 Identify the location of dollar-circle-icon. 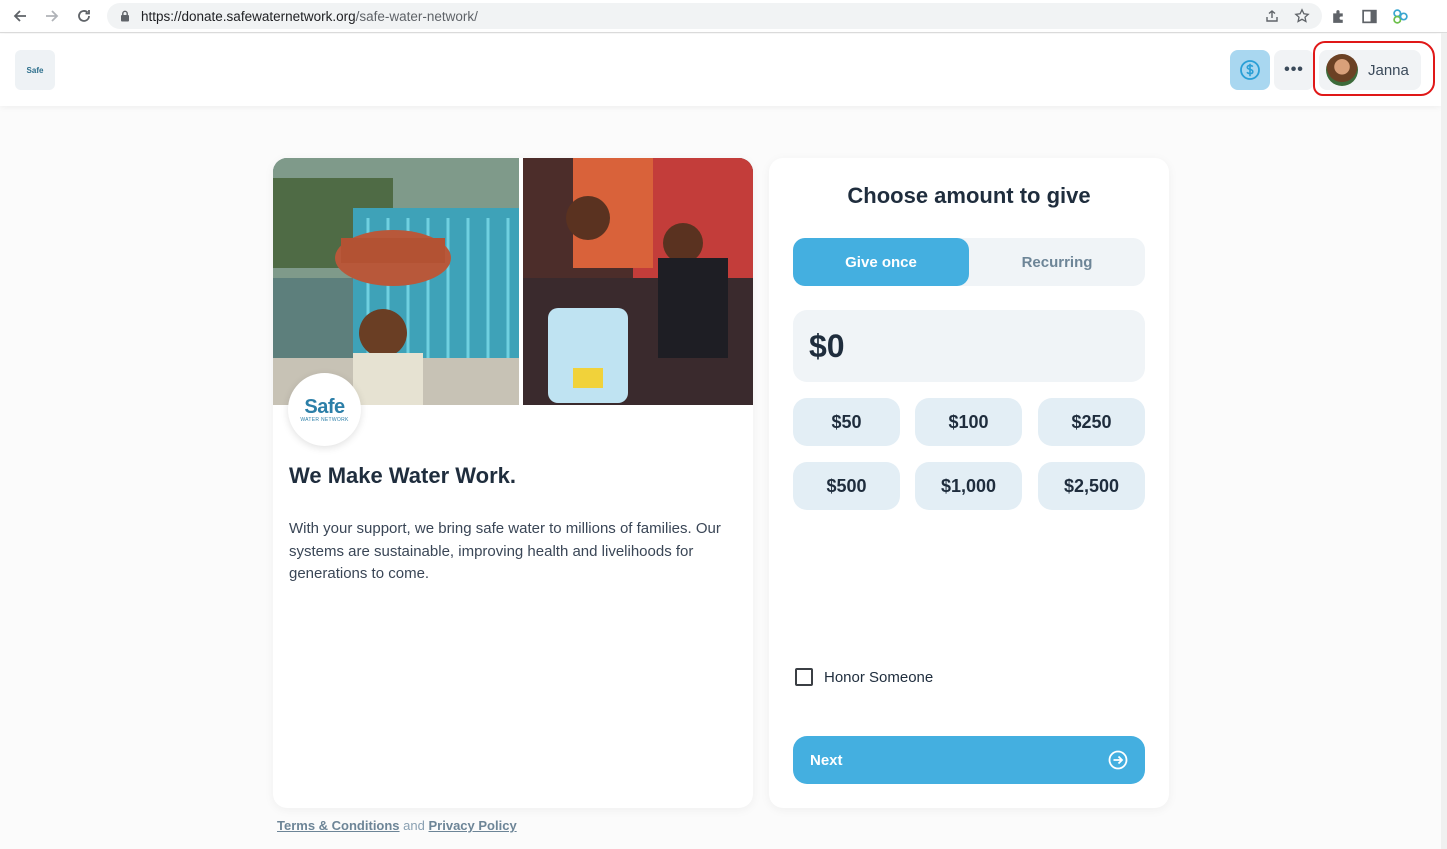
(1250, 70).